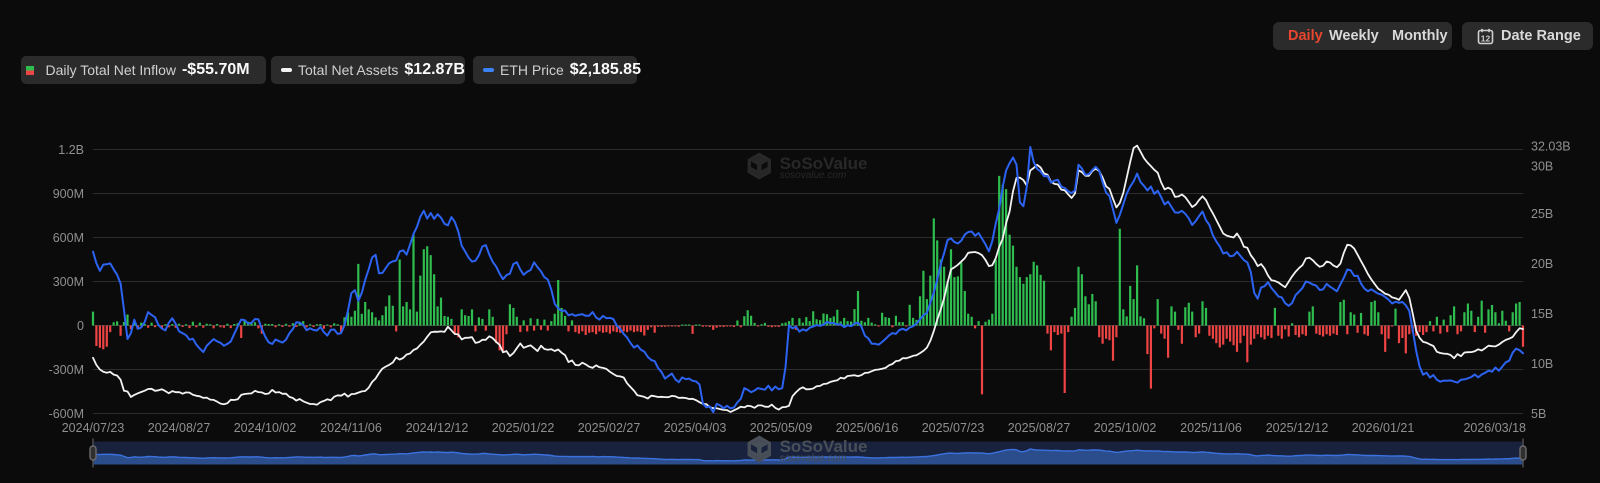  I want to click on svg-text: 2024/07/23, so click(93, 428).